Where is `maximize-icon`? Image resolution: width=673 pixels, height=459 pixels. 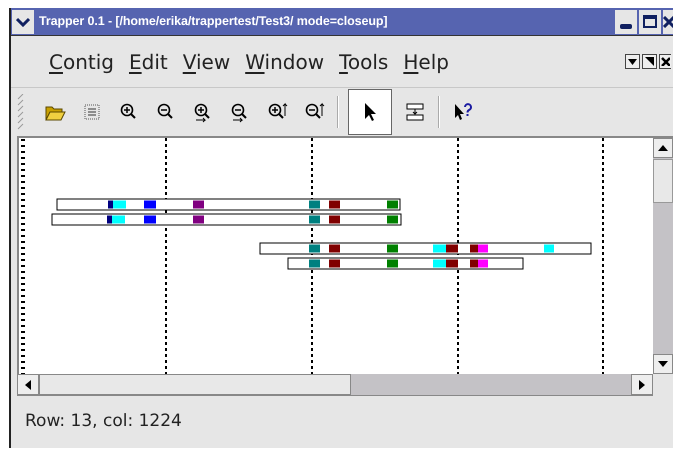 maximize-icon is located at coordinates (650, 21).